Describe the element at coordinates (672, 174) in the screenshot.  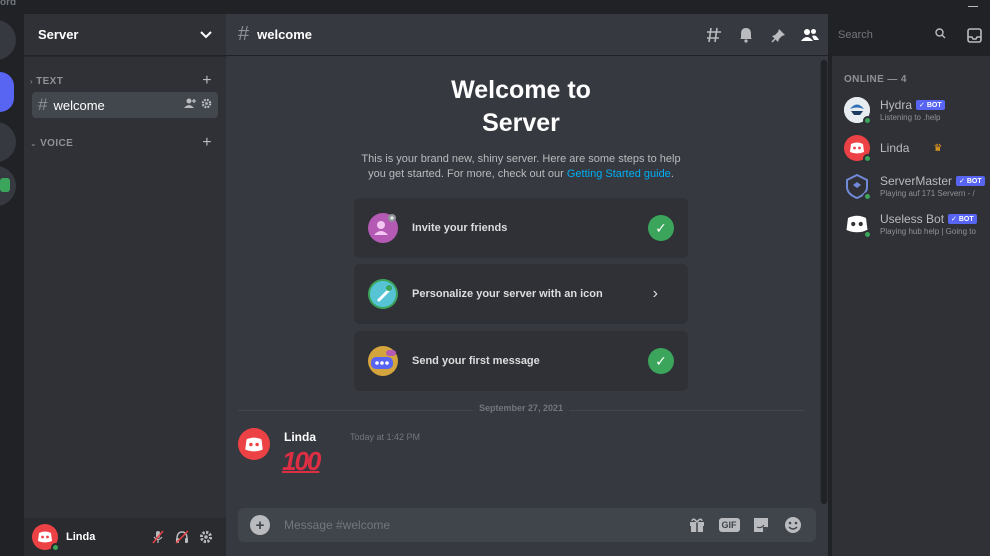
I see `welcome-description-period: .` at that location.